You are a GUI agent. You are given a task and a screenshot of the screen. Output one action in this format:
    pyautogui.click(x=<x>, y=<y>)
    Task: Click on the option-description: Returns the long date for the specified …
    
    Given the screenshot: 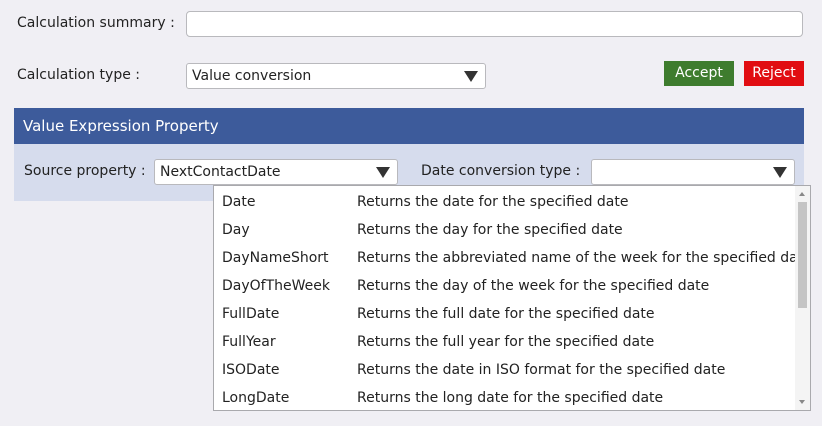 What is the action you would take?
    pyautogui.click(x=510, y=398)
    